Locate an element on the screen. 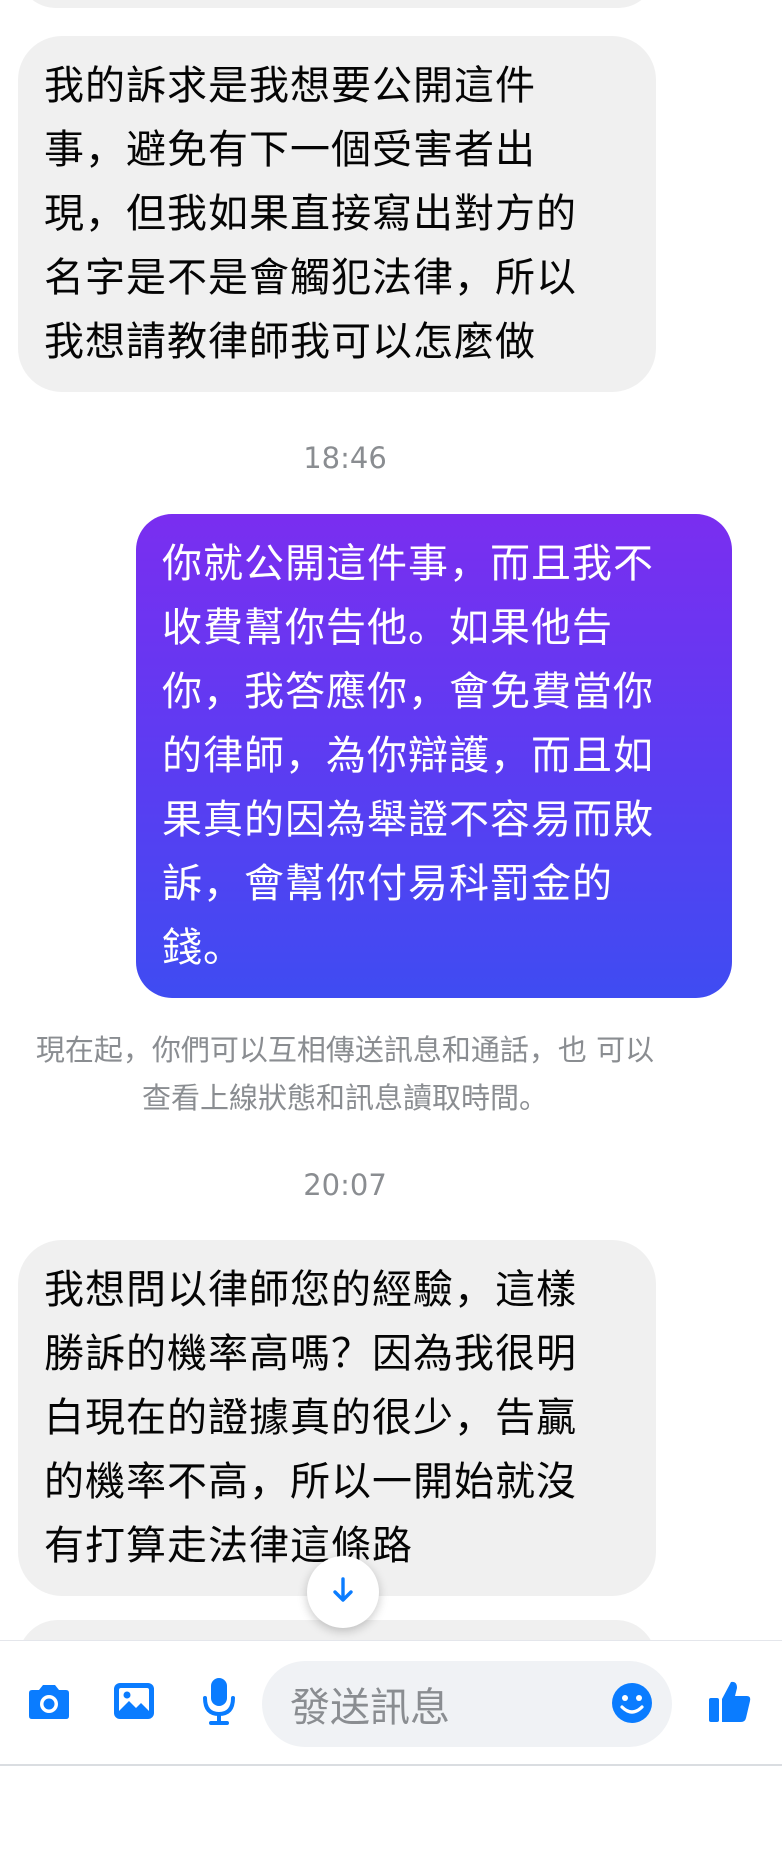 This screenshot has height=1863, width=782. gallery-button is located at coordinates (134, 1703).